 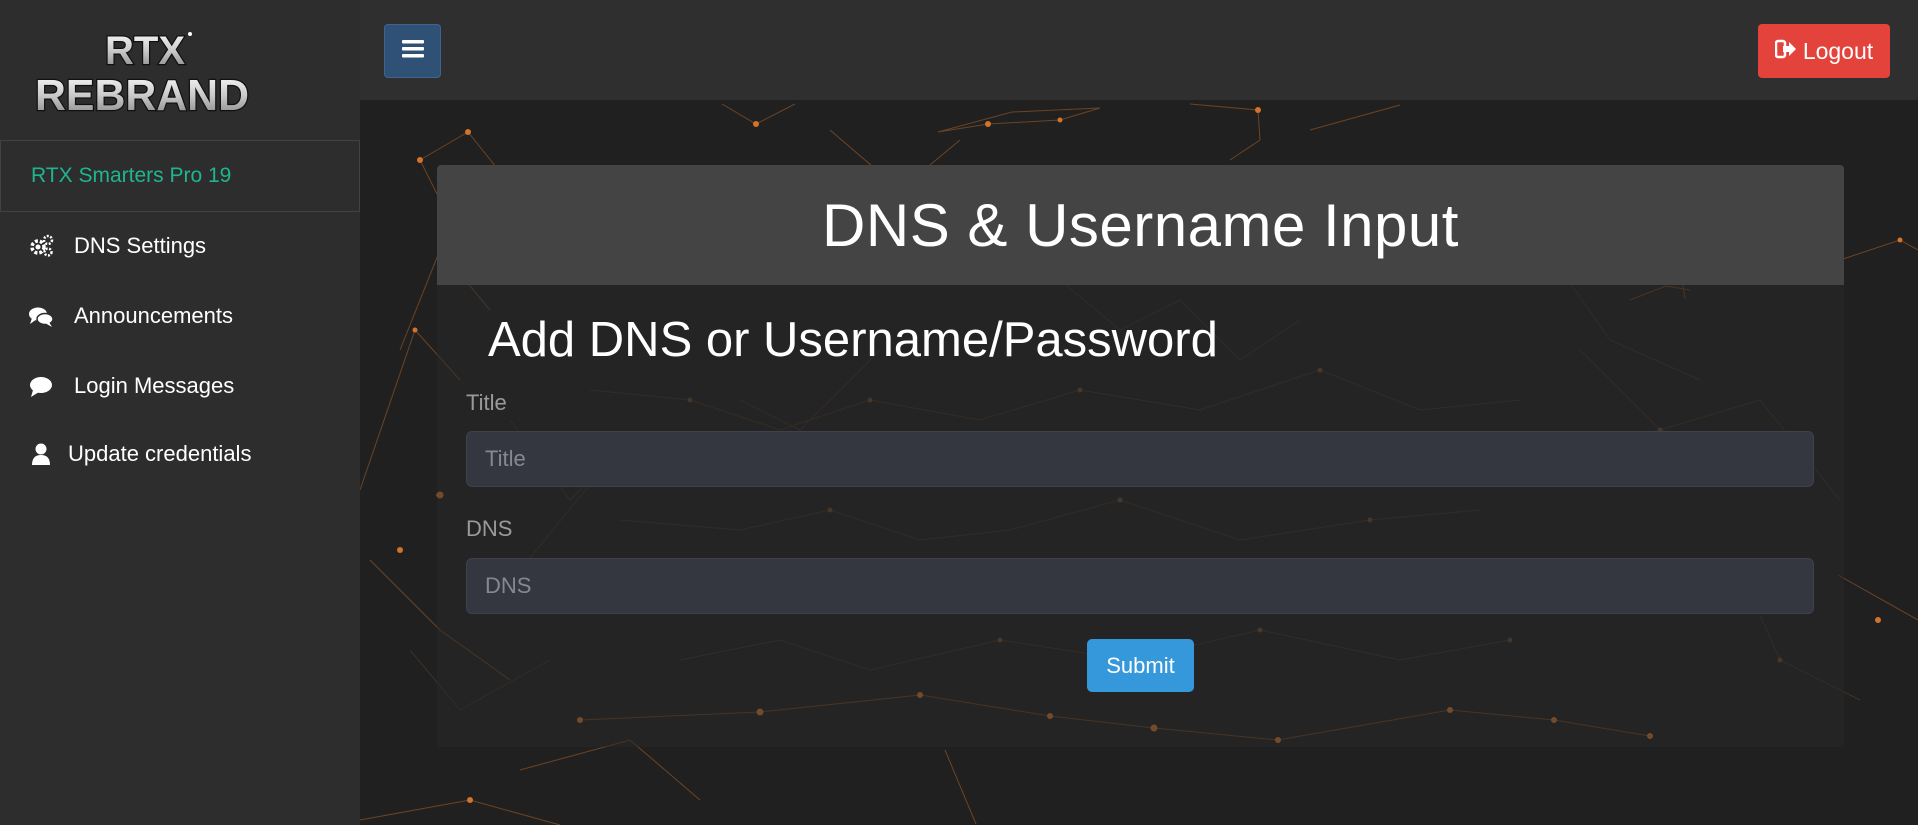 I want to click on sidebar-item-announcements: Announcements, so click(x=180, y=316).